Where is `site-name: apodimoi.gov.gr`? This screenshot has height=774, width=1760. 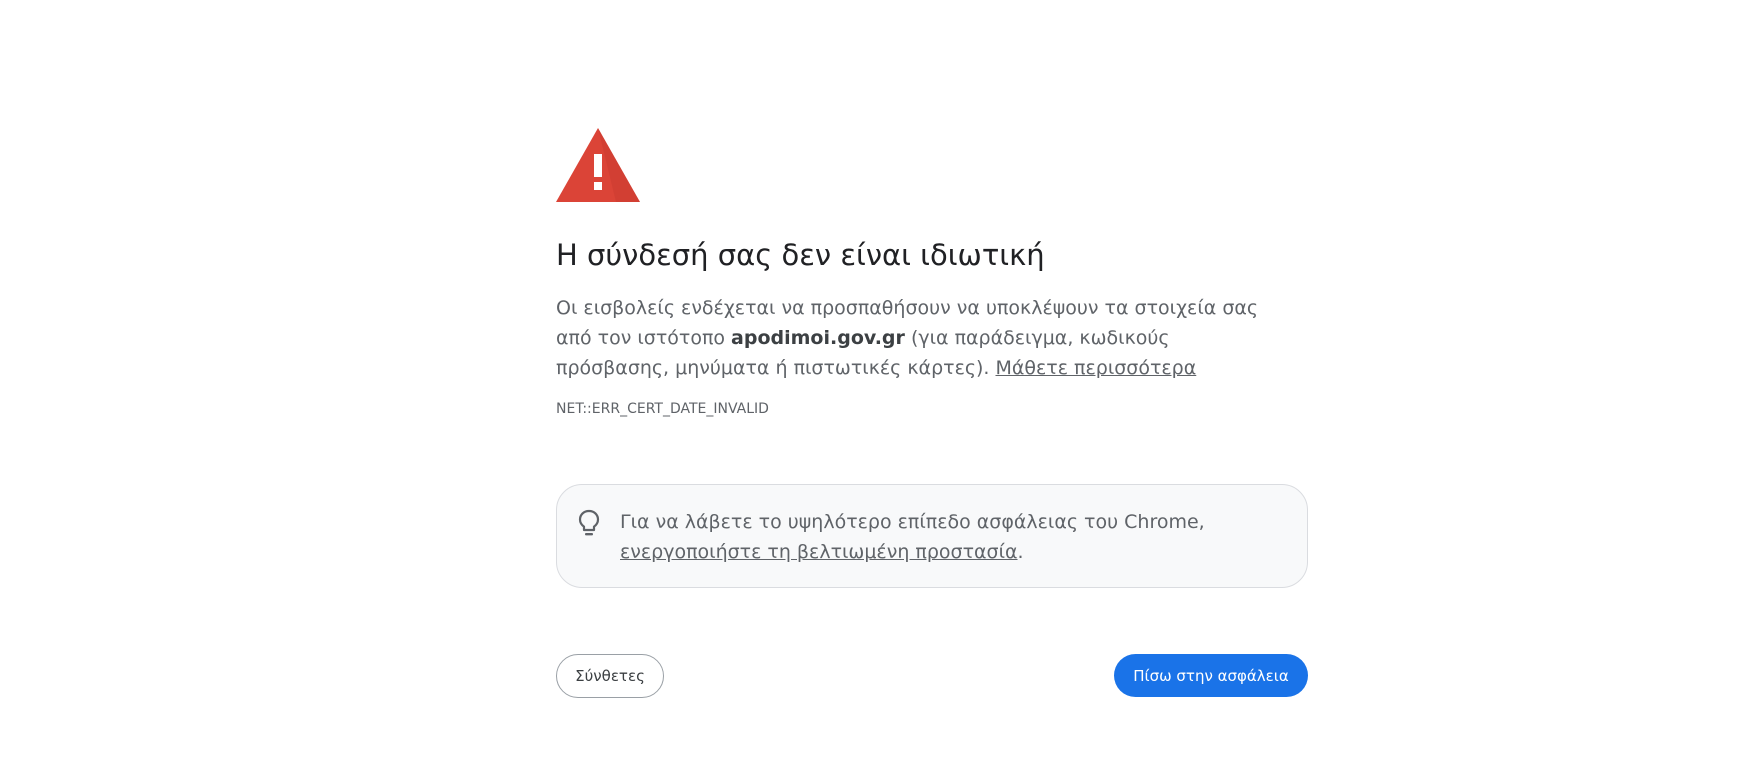
site-name: apodimoi.gov.gr is located at coordinates (818, 338).